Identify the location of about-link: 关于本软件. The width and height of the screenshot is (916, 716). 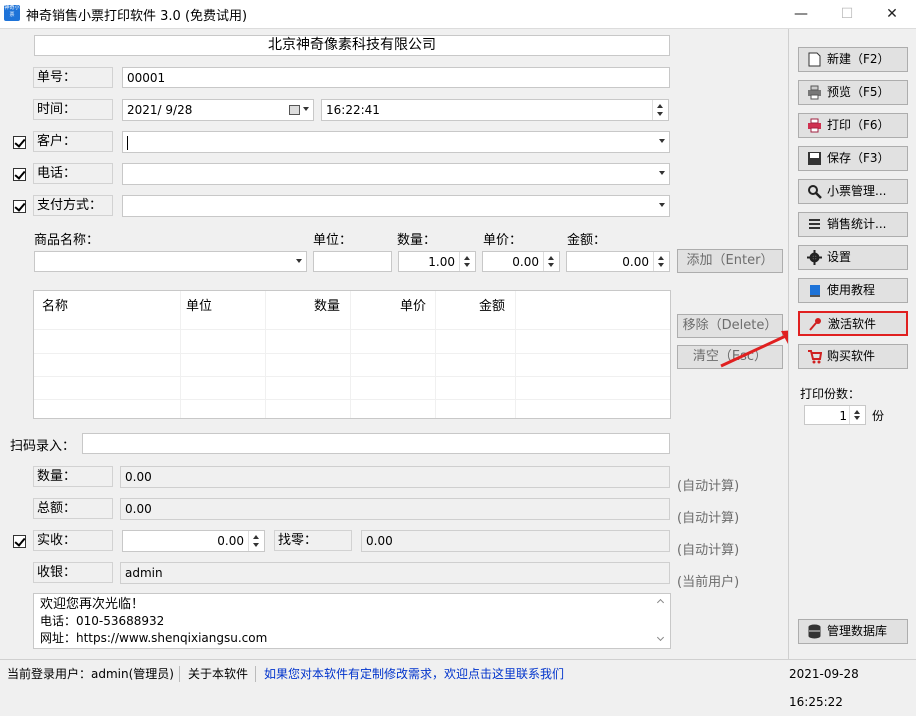
(218, 674).